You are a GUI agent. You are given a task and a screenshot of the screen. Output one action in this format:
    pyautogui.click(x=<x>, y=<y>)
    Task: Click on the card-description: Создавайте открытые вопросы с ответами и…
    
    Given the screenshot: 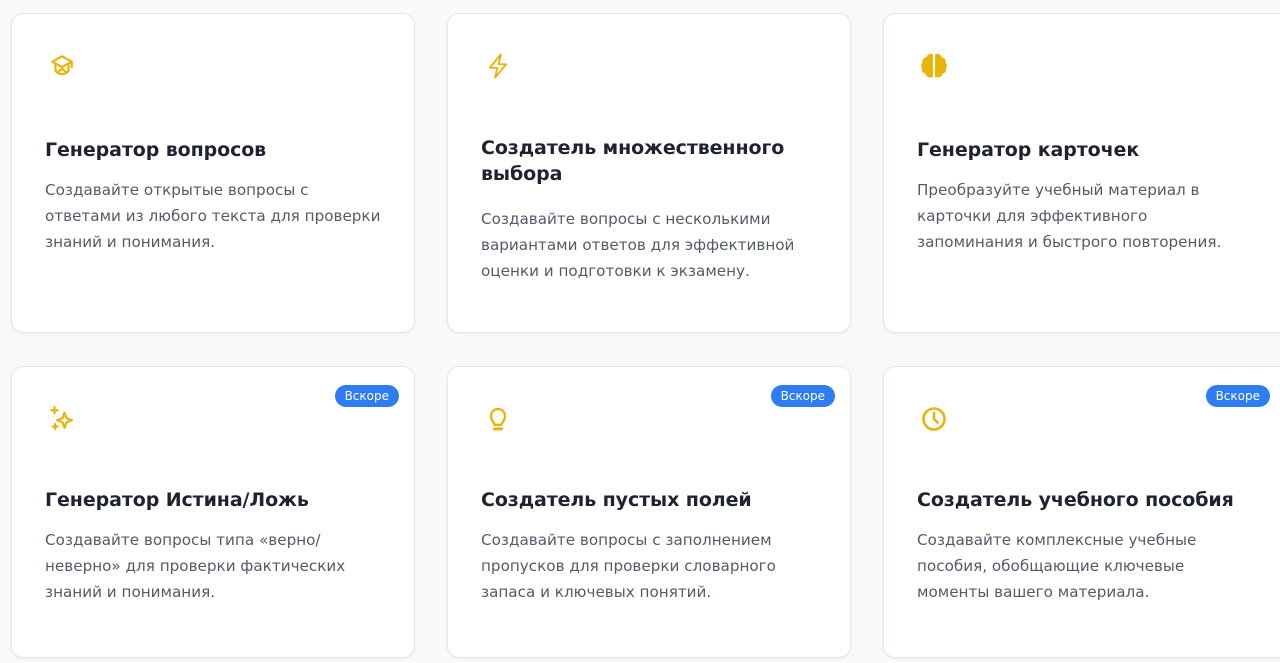 What is the action you would take?
    pyautogui.click(x=213, y=216)
    